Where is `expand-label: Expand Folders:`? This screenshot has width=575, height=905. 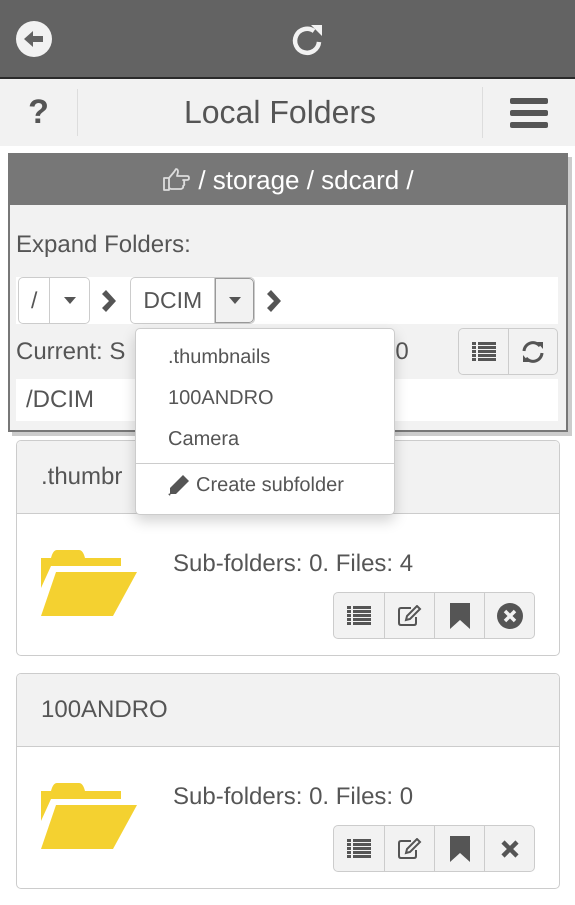
expand-label: Expand Folders: is located at coordinates (104, 245).